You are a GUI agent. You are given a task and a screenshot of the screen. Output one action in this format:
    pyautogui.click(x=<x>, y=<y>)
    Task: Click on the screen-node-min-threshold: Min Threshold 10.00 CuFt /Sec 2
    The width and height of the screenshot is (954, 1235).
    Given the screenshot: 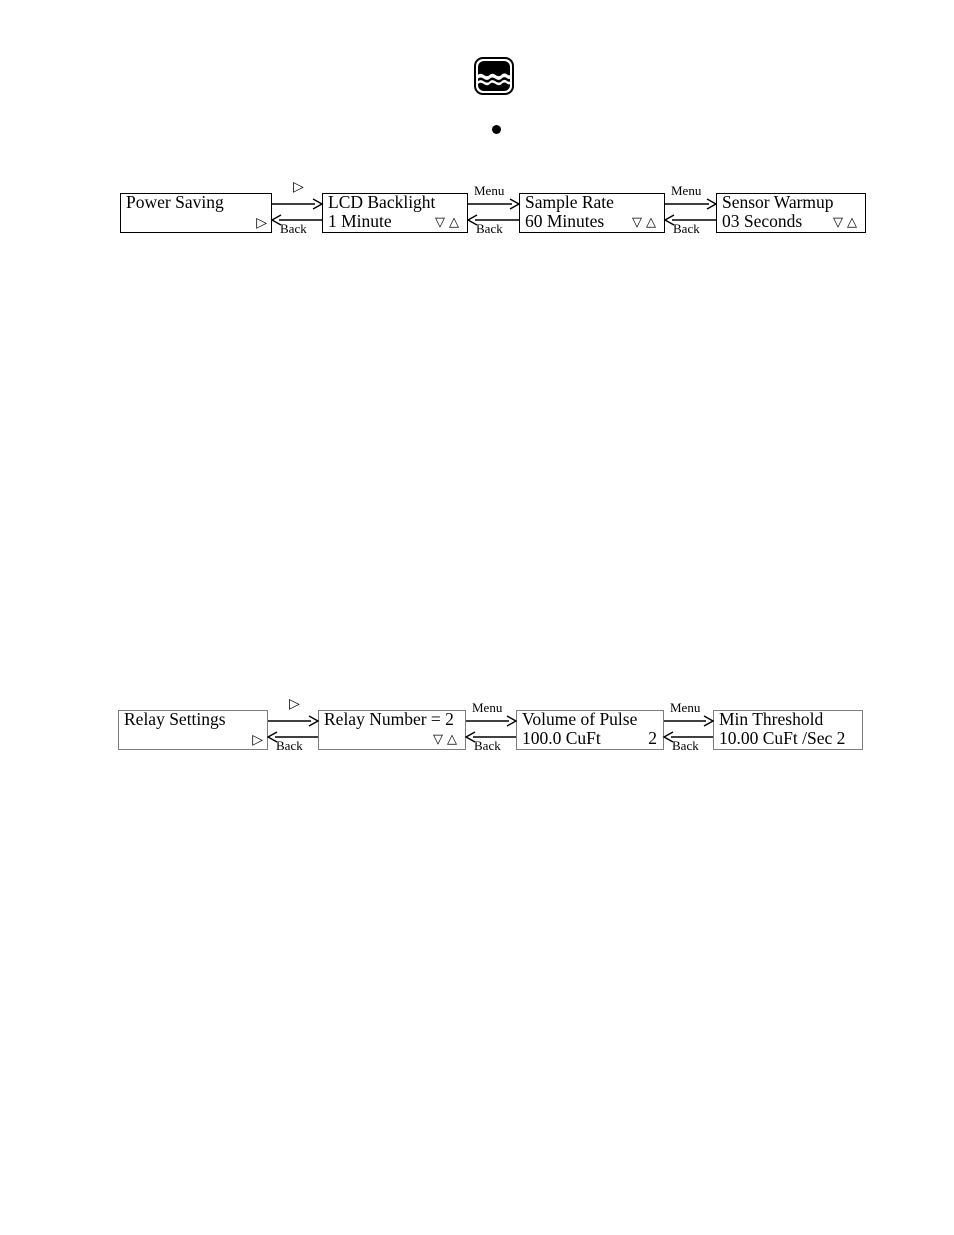 What is the action you would take?
    pyautogui.click(x=788, y=730)
    